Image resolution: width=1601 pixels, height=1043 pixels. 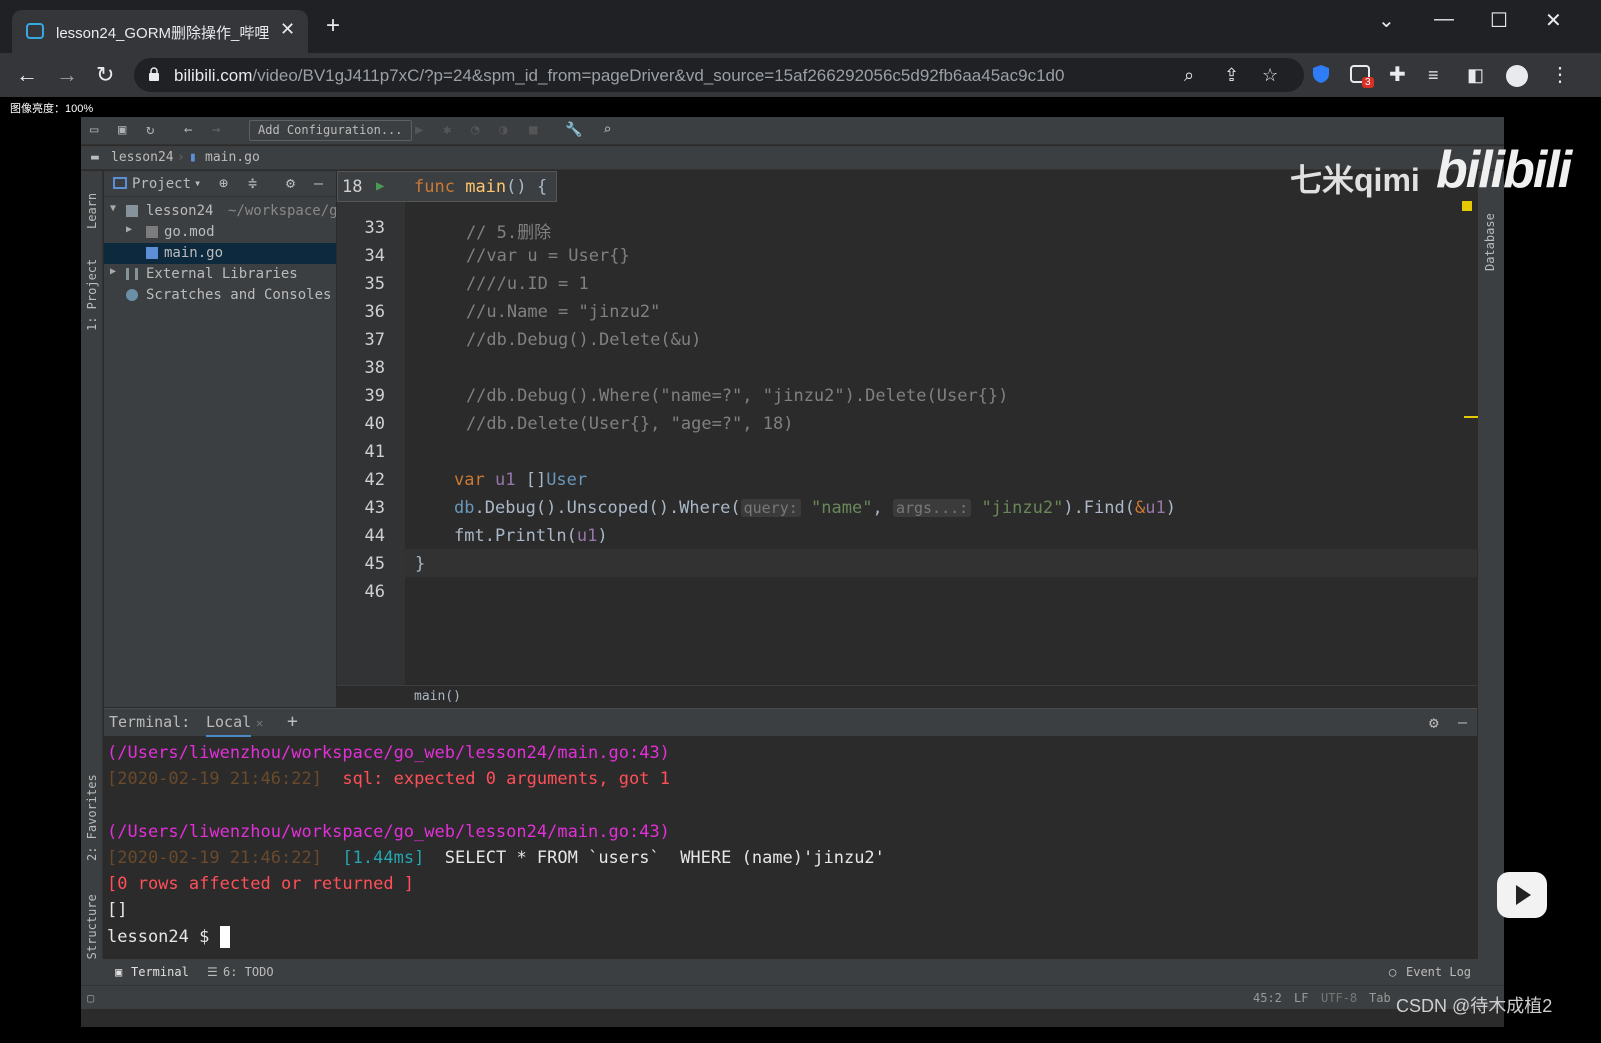 I want to click on reload-icon: ↻, so click(x=105, y=75).